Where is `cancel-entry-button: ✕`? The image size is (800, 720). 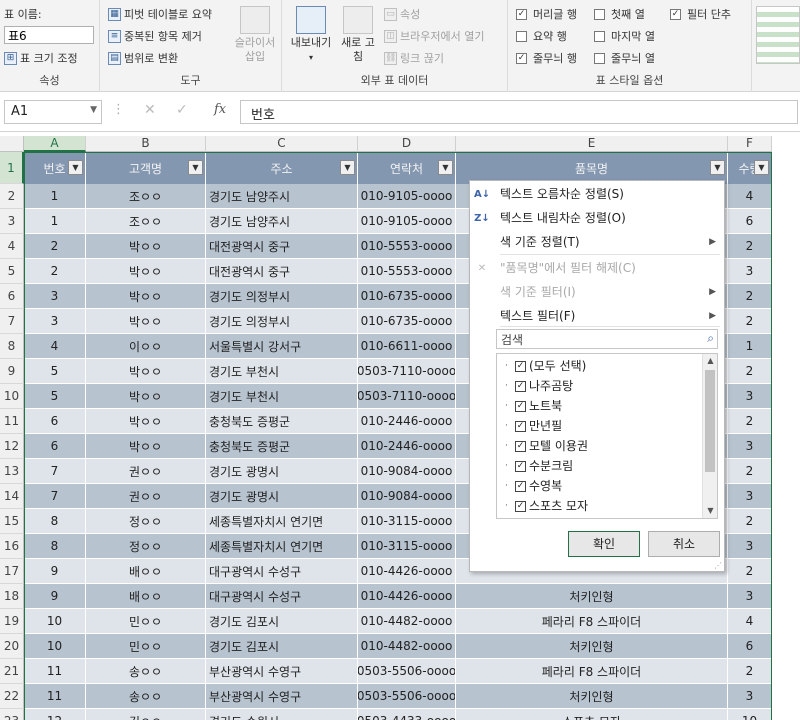
cancel-entry-button: ✕ is located at coordinates (150, 110).